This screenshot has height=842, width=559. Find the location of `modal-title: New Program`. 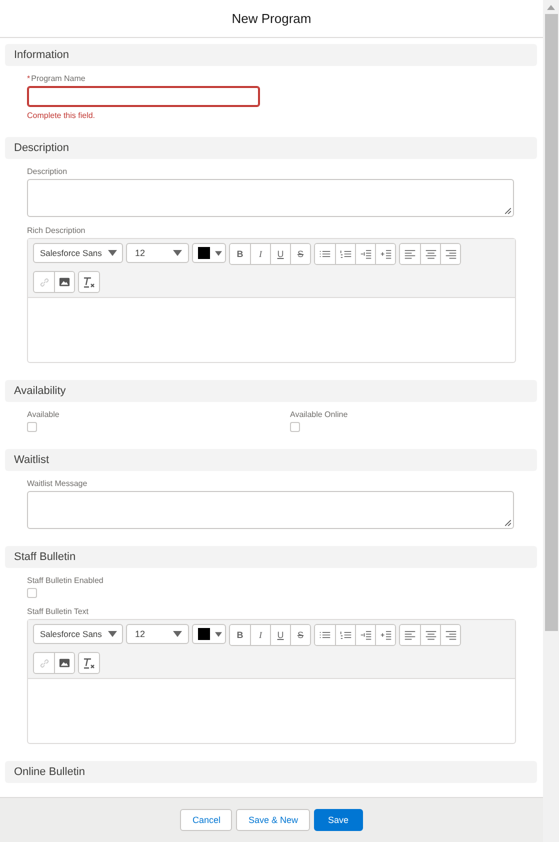

modal-title: New Program is located at coordinates (272, 18).